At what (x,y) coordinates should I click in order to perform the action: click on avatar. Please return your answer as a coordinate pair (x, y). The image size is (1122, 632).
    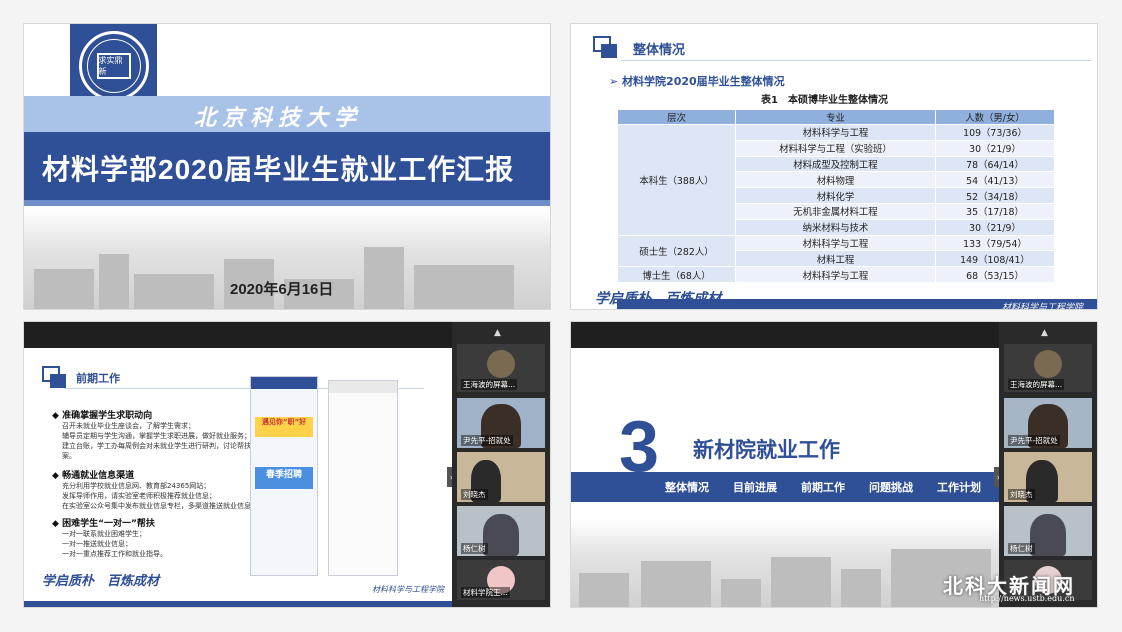
    Looking at the image, I should click on (1048, 364).